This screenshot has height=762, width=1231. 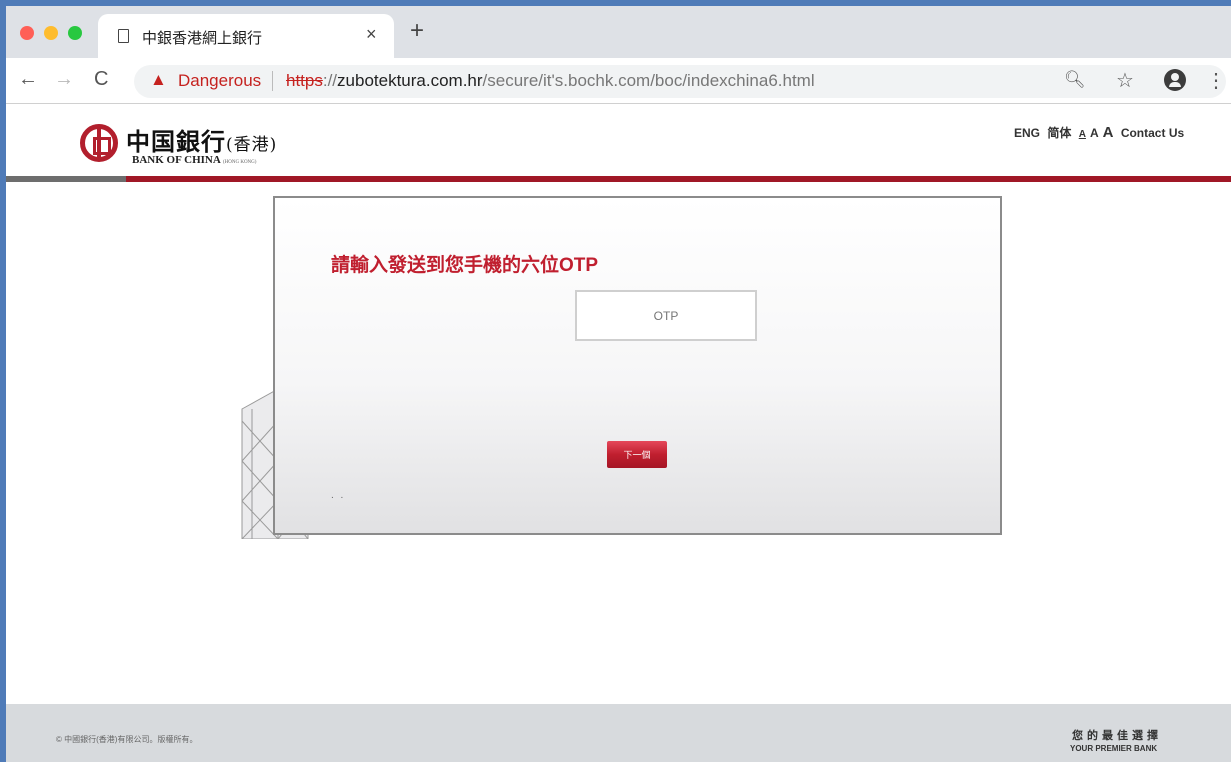 What do you see at coordinates (417, 31) in the screenshot?
I see `new-tab-button: +` at bounding box center [417, 31].